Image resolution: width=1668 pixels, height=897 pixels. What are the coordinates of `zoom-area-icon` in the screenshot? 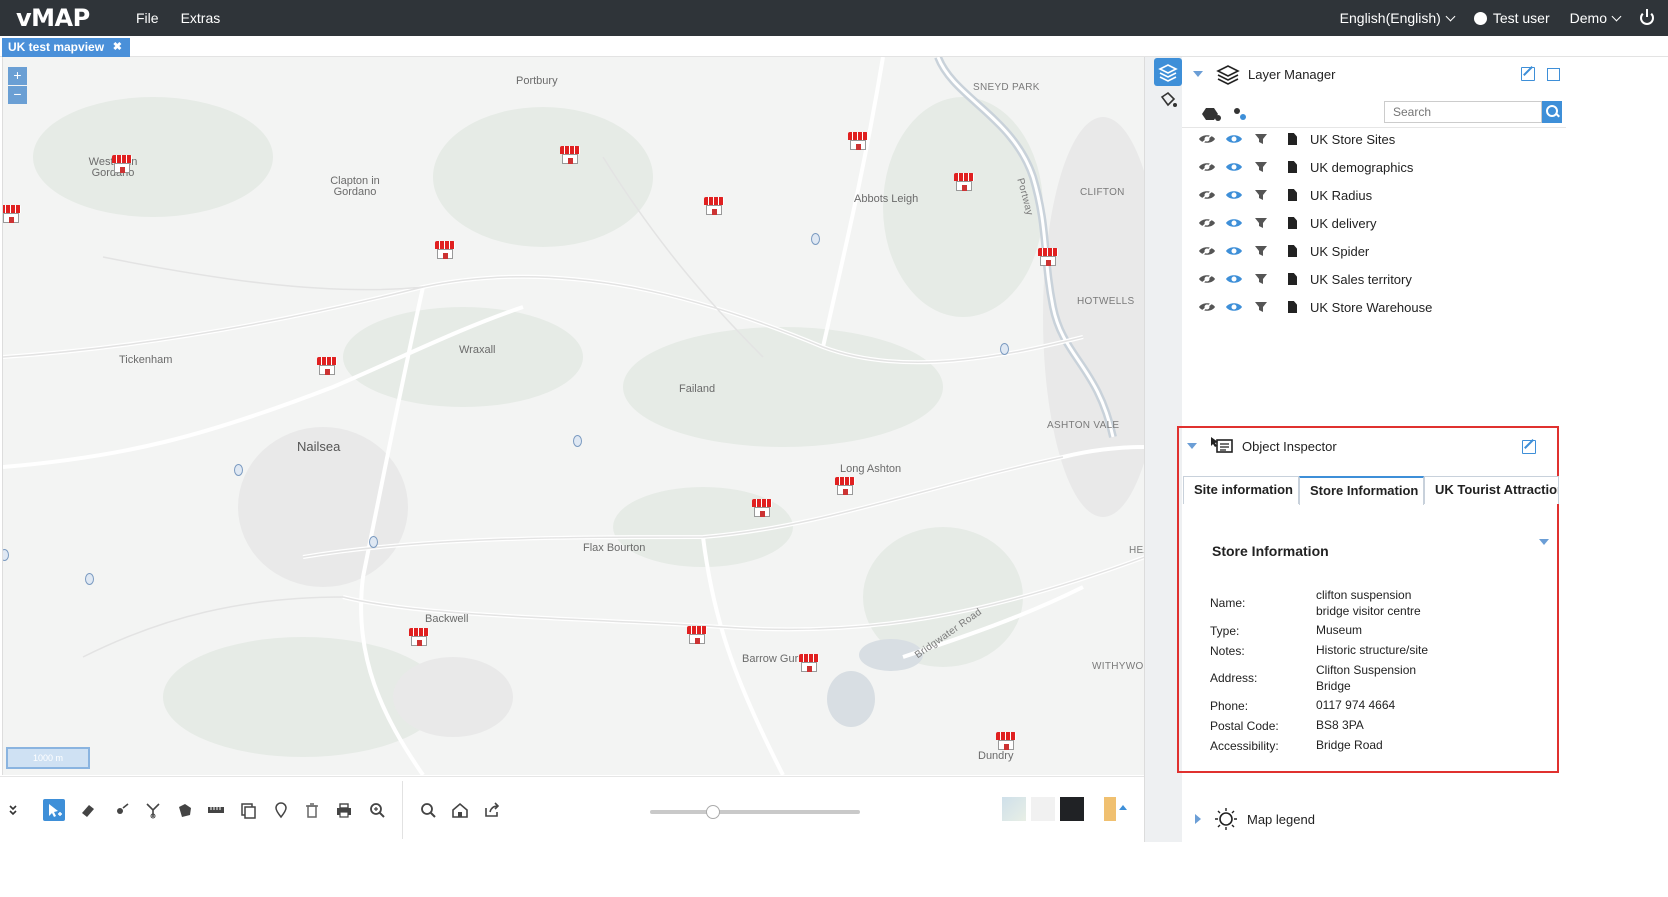 It's located at (377, 810).